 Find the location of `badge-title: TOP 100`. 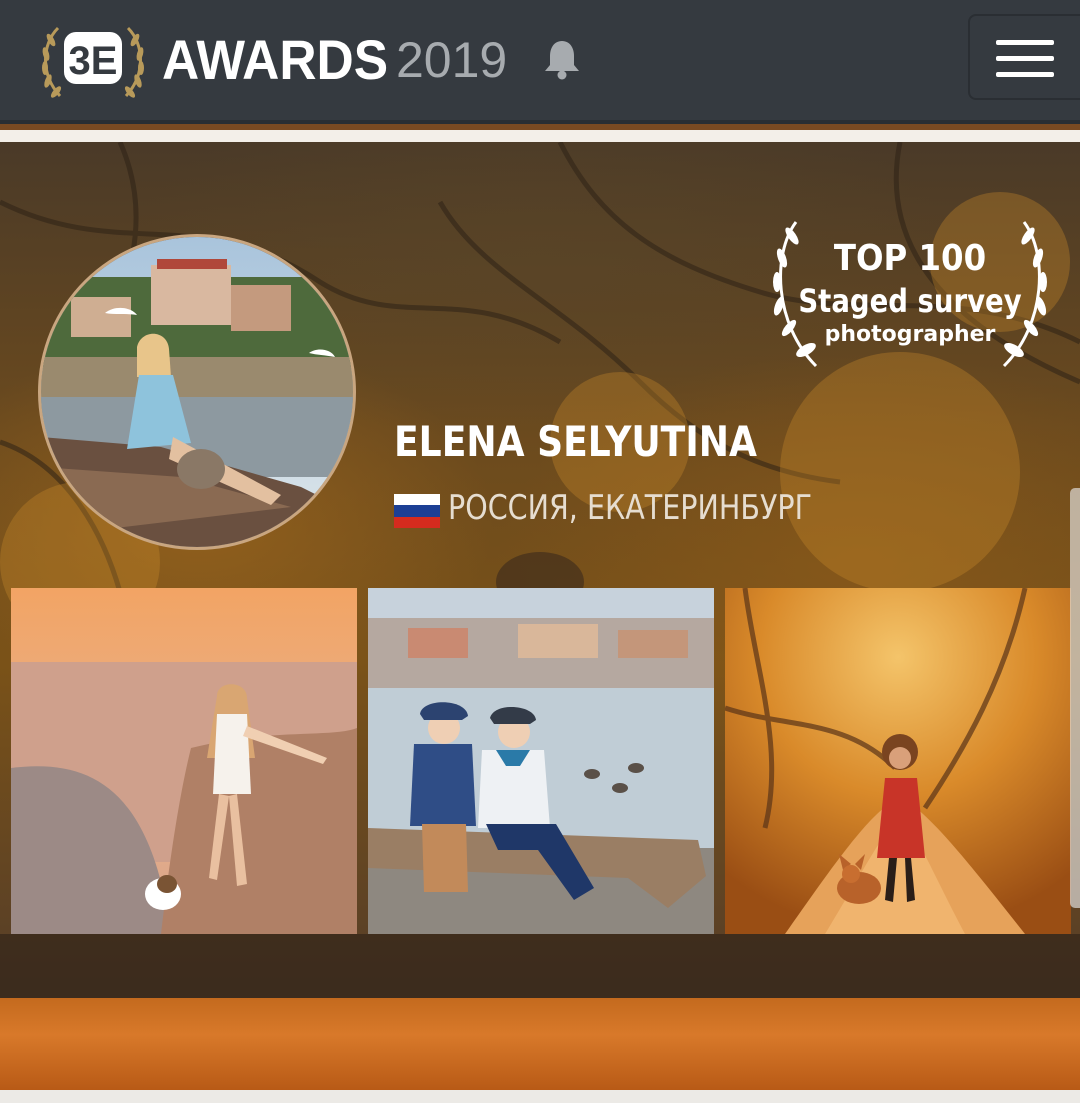

badge-title: TOP 100 is located at coordinates (910, 258).